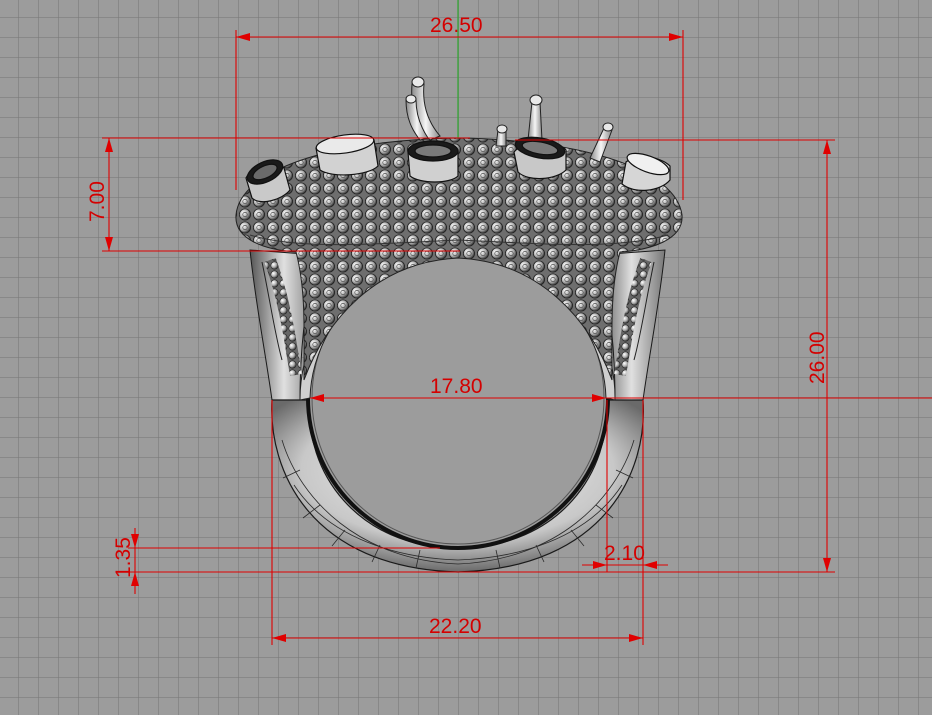  What do you see at coordinates (123, 557) in the screenshot?
I see `dimension-bottom-thickness-label: 1.35` at bounding box center [123, 557].